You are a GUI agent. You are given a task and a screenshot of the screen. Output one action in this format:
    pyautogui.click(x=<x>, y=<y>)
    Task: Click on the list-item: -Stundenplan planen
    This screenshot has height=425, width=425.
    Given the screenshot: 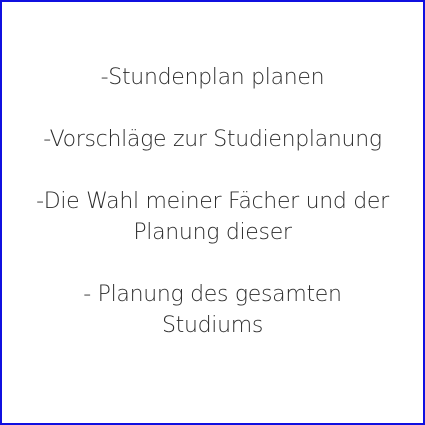 What is the action you would take?
    pyautogui.click(x=212, y=77)
    